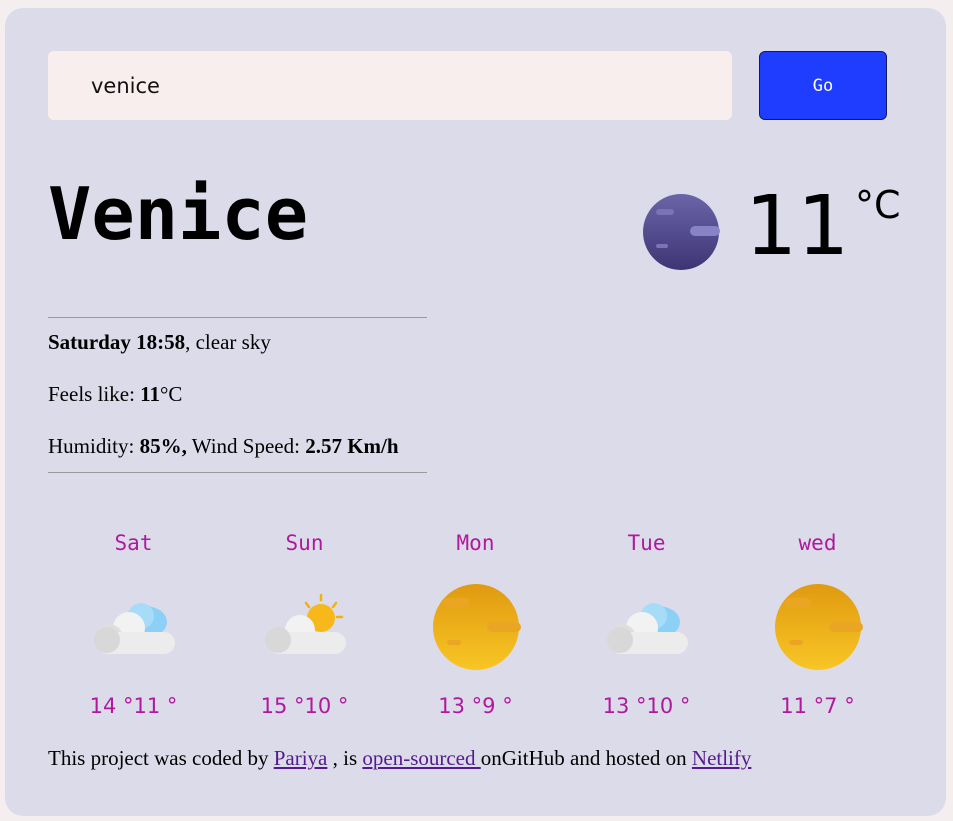  What do you see at coordinates (646, 543) in the screenshot?
I see `forecast-day-name: Tue` at bounding box center [646, 543].